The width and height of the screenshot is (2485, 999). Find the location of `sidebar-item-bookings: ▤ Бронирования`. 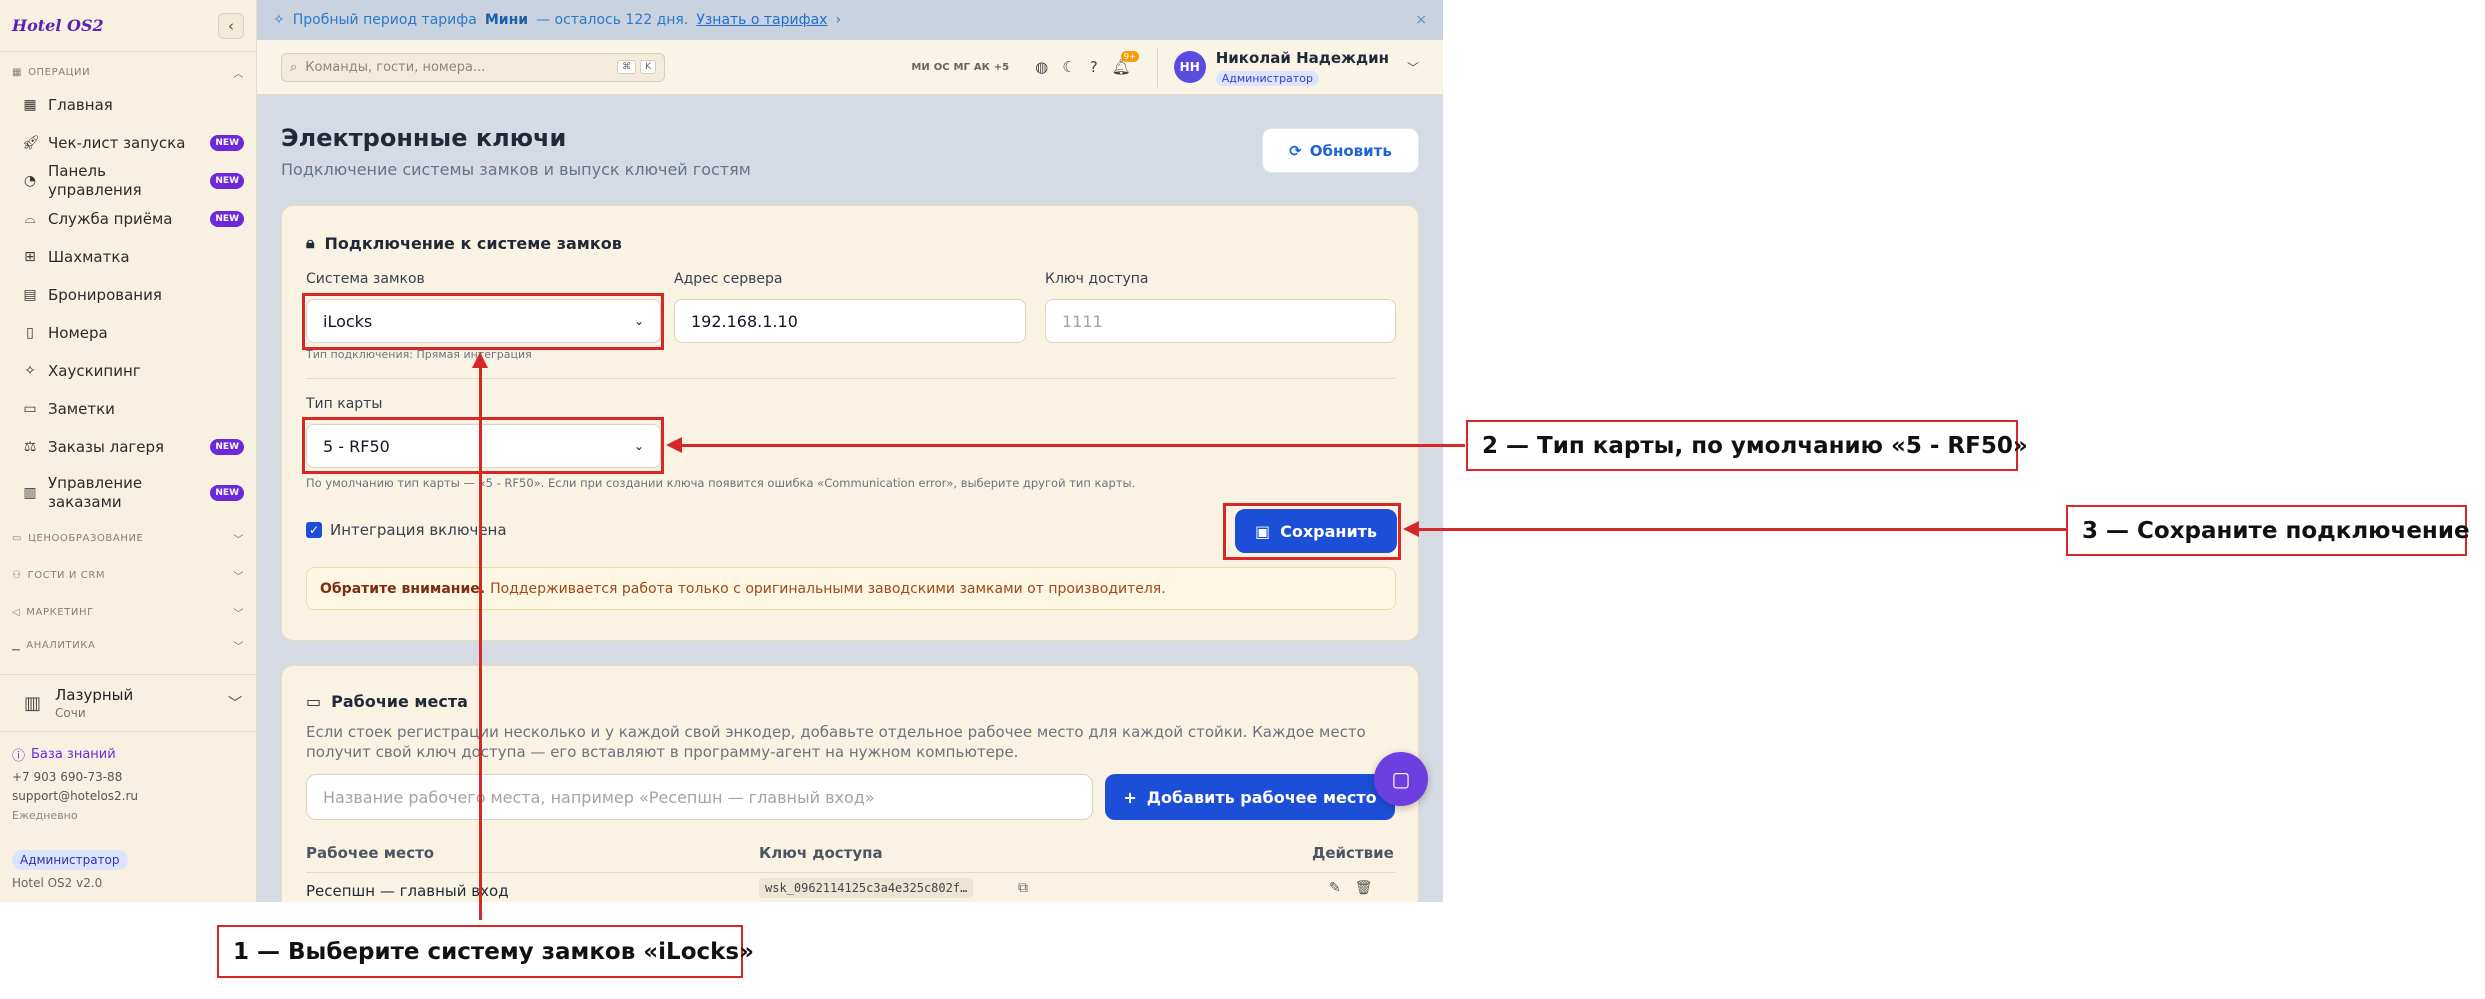

sidebar-item-bookings: ▤ Бронирования is located at coordinates (128, 295).